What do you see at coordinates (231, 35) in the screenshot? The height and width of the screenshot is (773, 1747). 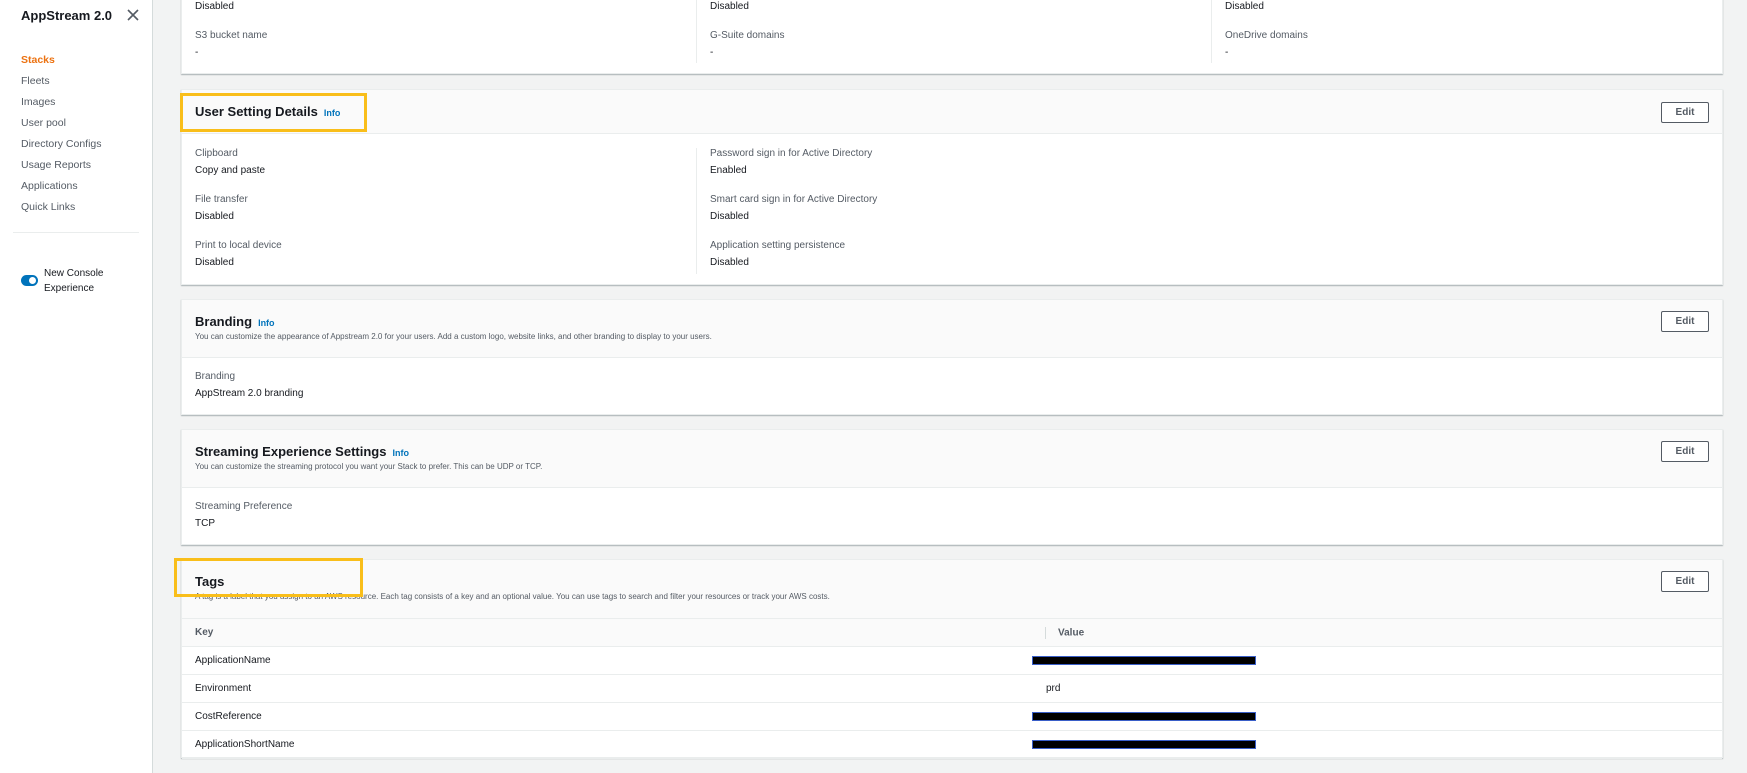 I see `field-label: S3 bucket name` at bounding box center [231, 35].